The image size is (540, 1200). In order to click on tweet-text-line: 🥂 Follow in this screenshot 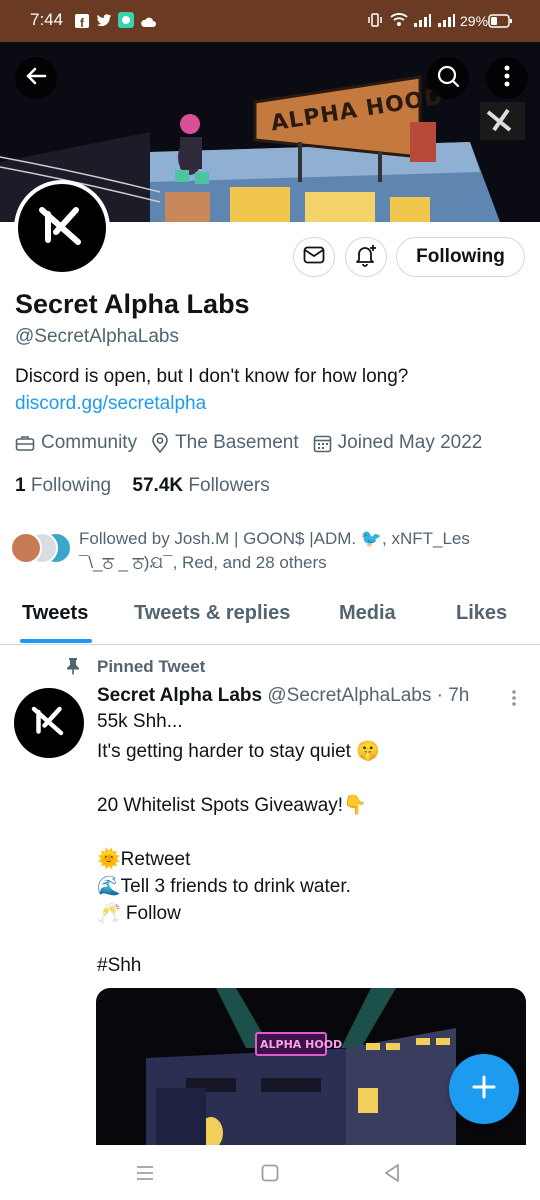, I will do `click(139, 913)`.